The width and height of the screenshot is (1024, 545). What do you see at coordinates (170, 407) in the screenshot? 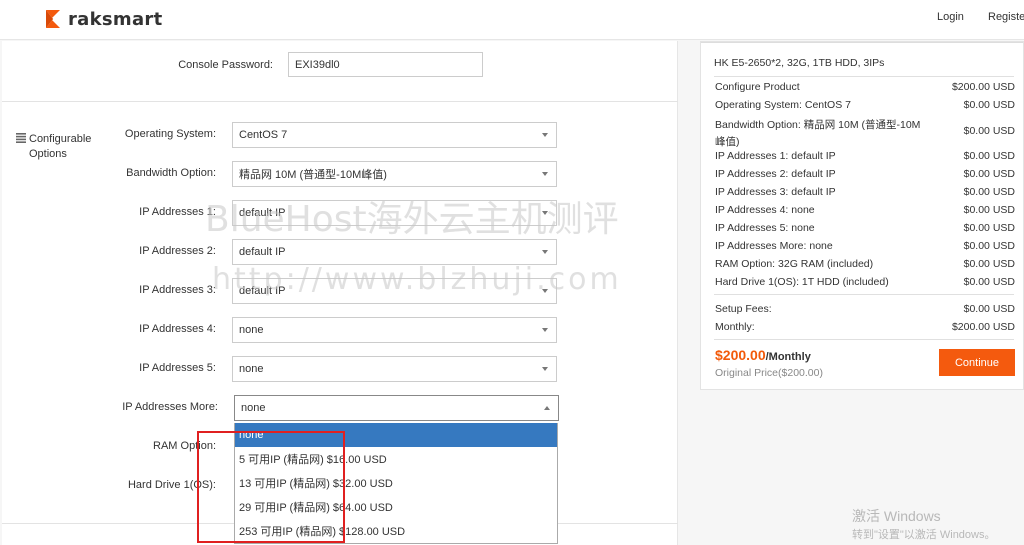
I see `ip-addresses-more-label: IP Addresses More:` at bounding box center [170, 407].